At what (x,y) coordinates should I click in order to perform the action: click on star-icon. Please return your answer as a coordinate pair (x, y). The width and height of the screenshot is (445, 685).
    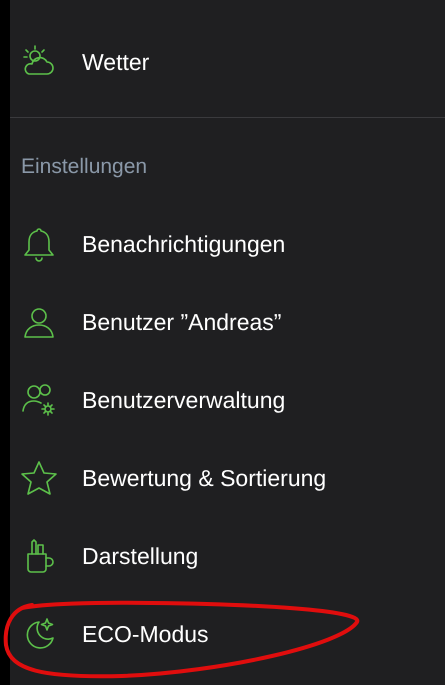
    Looking at the image, I should click on (39, 478).